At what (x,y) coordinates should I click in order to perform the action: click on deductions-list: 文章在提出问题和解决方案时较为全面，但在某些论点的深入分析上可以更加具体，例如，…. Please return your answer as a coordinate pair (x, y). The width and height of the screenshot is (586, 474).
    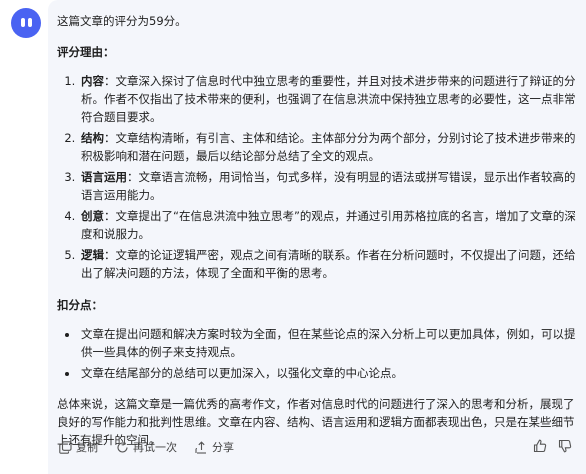
    Looking at the image, I should click on (317, 353).